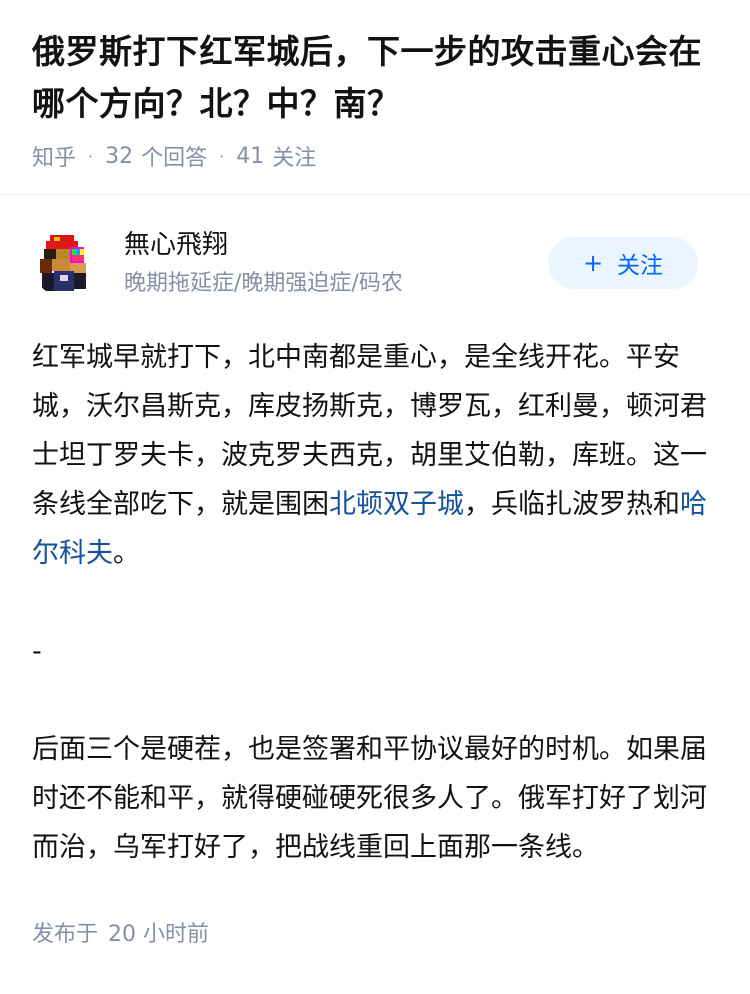 The width and height of the screenshot is (750, 994). Describe the element at coordinates (159, 934) in the screenshot. I see `published-time: 20 小时前` at that location.